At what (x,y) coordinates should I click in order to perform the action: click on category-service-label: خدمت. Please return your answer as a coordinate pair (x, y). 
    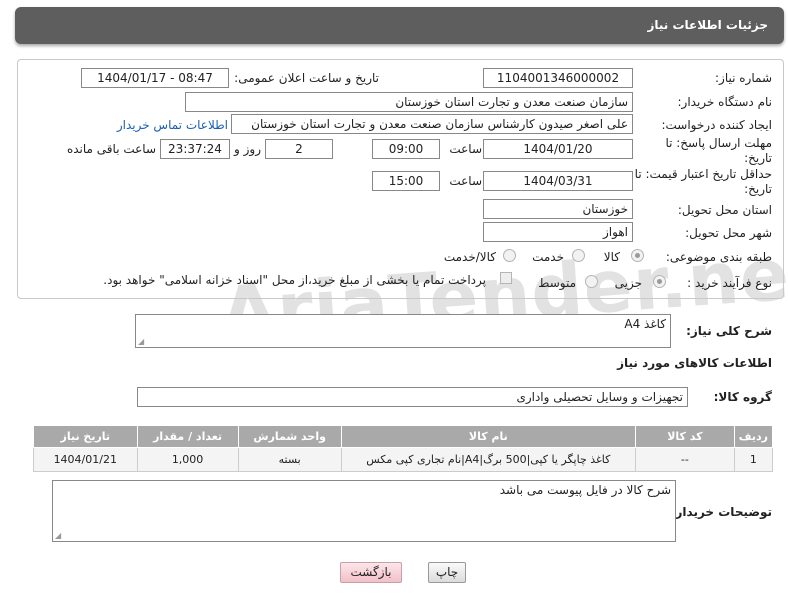
    Looking at the image, I should click on (548, 257).